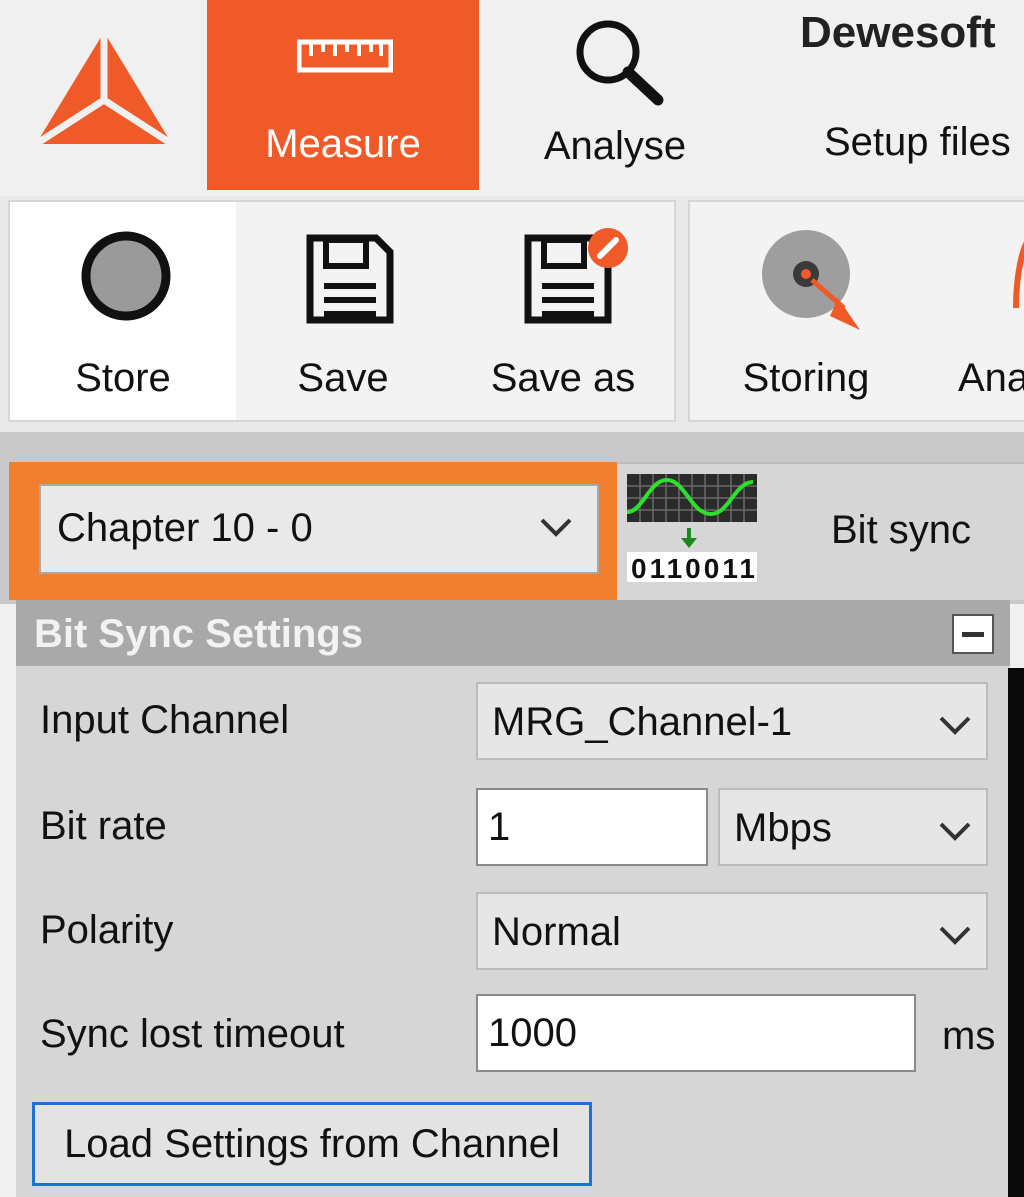 This screenshot has width=1024, height=1197. I want to click on save-button: Save, so click(343, 311).